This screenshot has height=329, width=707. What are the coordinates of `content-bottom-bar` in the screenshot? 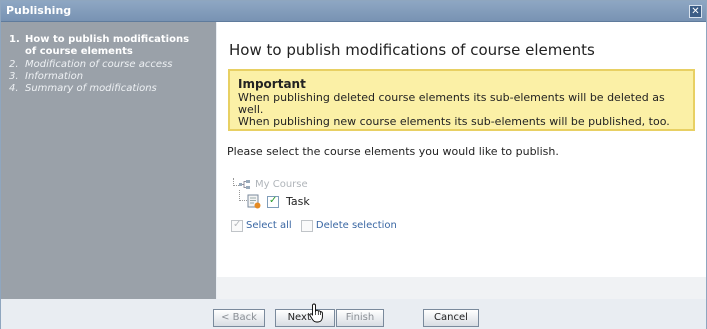 It's located at (461, 288).